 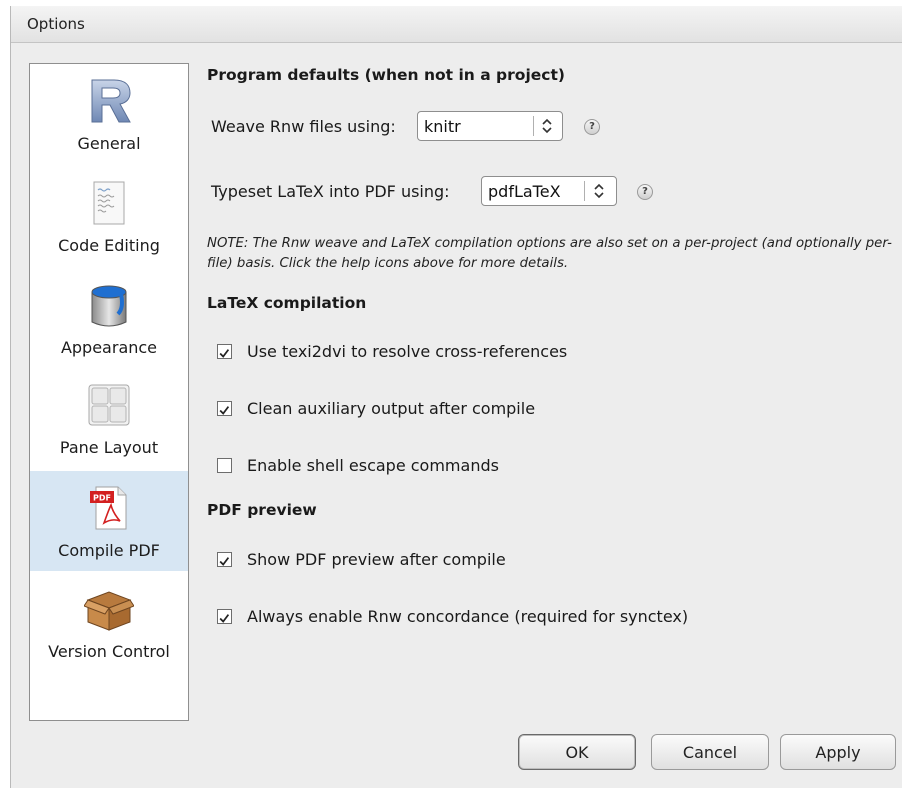 What do you see at coordinates (303, 126) in the screenshot?
I see `weave-label: Weave Rnw files using:` at bounding box center [303, 126].